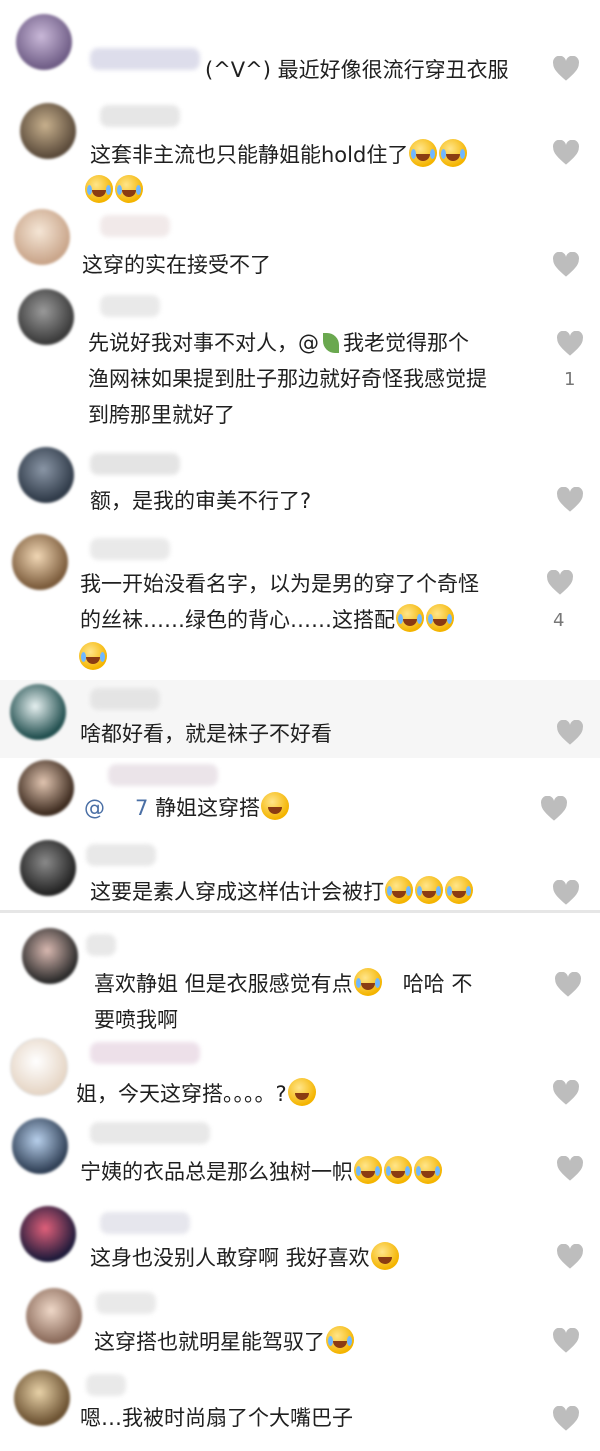 This screenshot has height=1451, width=600. What do you see at coordinates (161, 415) in the screenshot?
I see `comment-text-line3: 到胯那里就好了` at bounding box center [161, 415].